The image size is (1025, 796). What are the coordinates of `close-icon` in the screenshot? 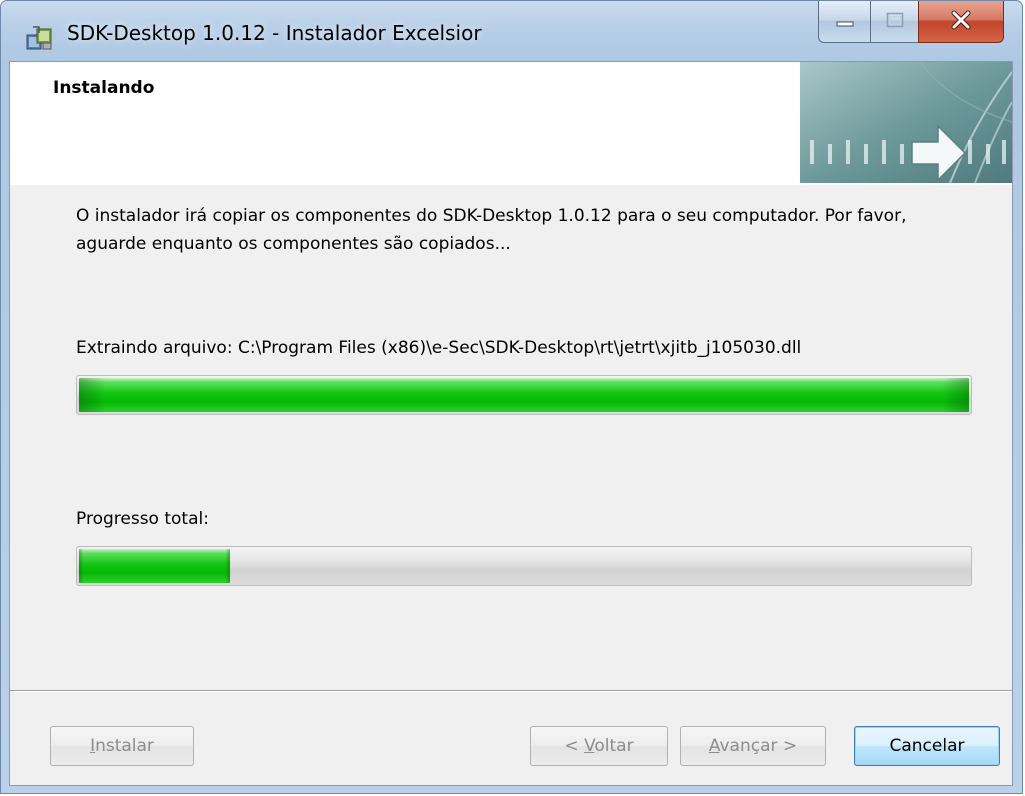 It's located at (961, 22).